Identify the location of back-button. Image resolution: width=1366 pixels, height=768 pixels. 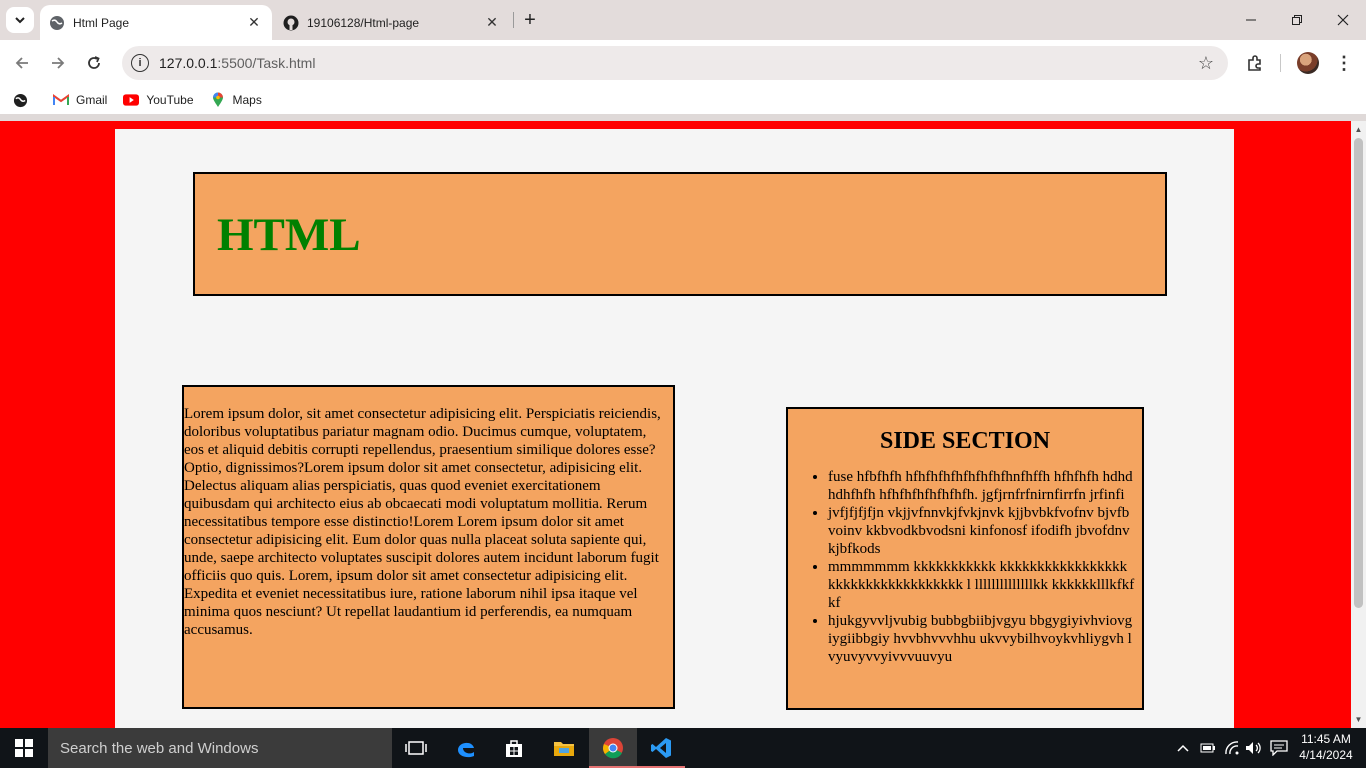
(22, 63).